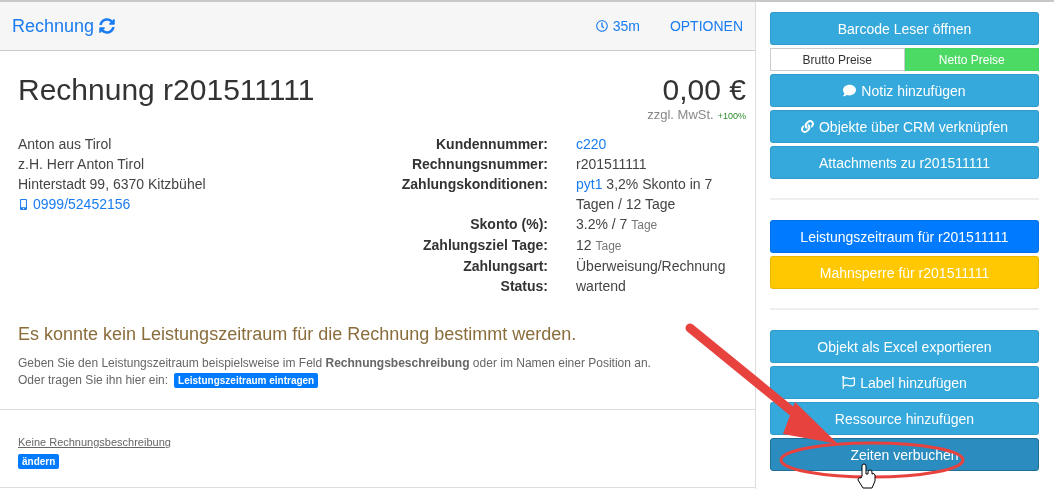 Image resolution: width=1054 pixels, height=489 pixels. I want to click on detail-label: Status:, so click(523, 286).